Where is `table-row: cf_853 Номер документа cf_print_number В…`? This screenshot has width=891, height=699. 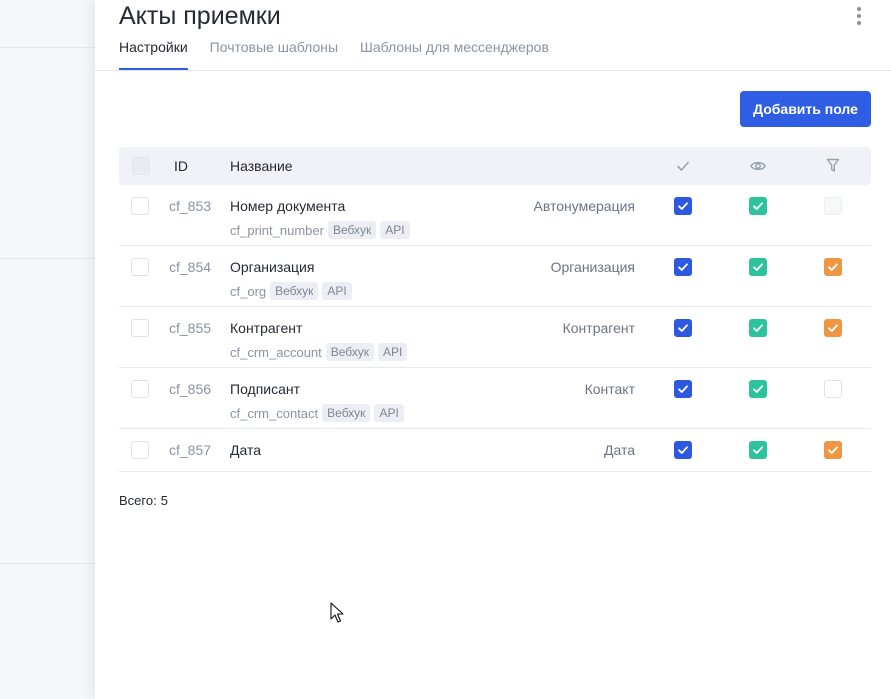 table-row: cf_853 Номер документа cf_print_number В… is located at coordinates (495, 215).